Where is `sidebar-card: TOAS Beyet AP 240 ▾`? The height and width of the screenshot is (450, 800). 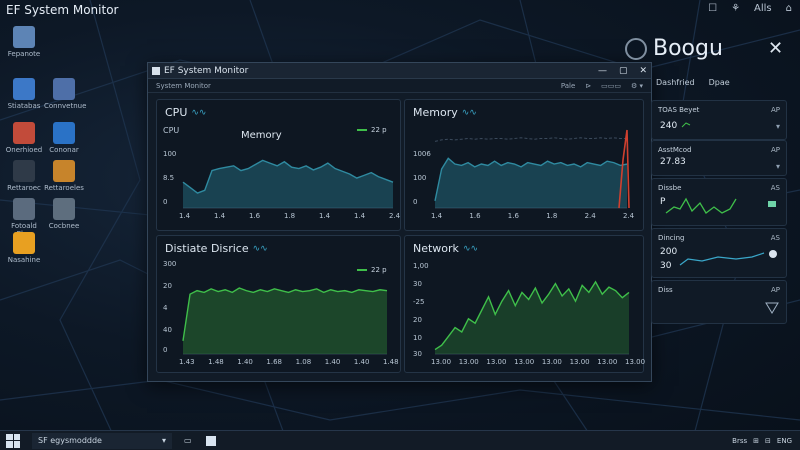 sidebar-card: TOAS Beyet AP 240 ▾ is located at coordinates (719, 120).